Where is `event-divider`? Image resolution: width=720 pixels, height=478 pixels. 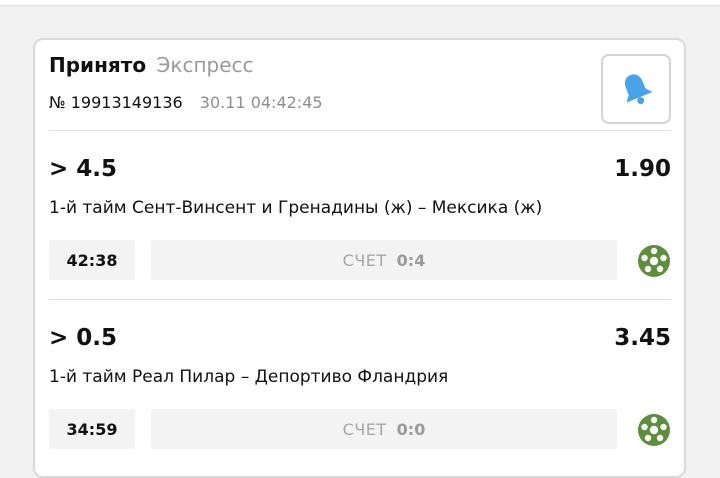 event-divider is located at coordinates (360, 299).